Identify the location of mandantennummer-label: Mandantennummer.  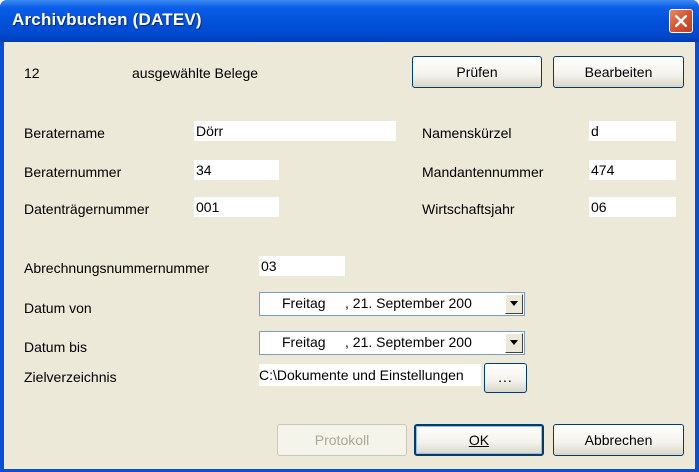
(483, 172).